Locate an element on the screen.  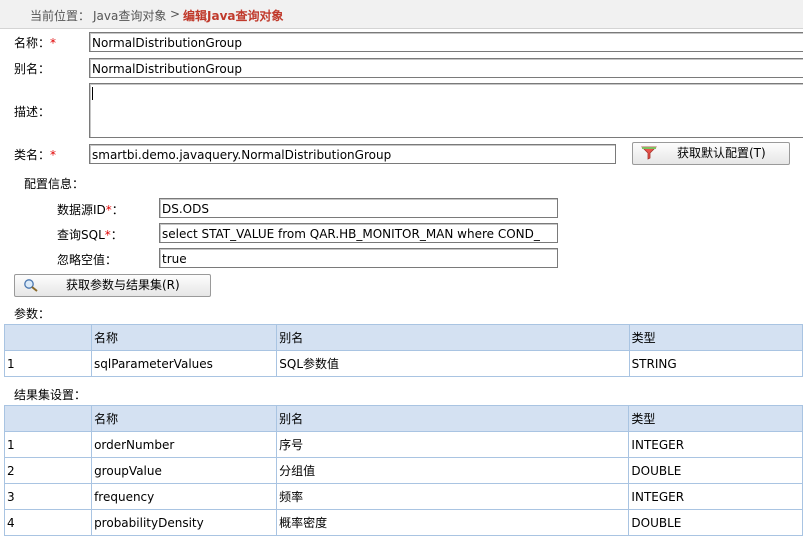
breadcrumb-parent: Java查询对象 is located at coordinates (129, 15).